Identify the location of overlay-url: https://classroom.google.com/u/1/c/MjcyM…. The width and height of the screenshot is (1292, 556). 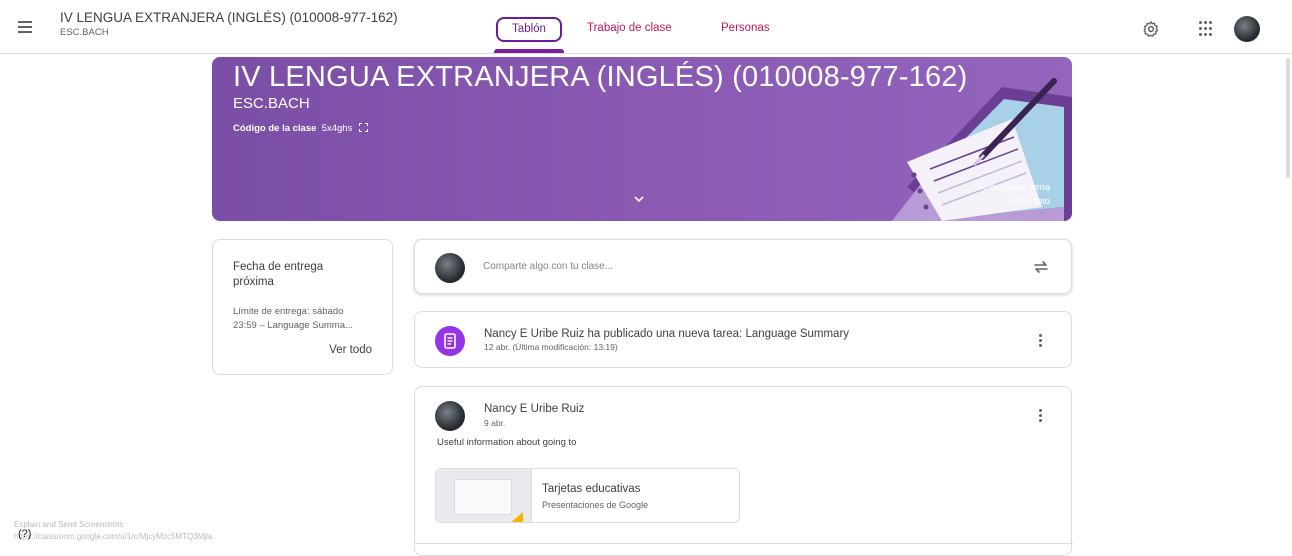
(113, 536).